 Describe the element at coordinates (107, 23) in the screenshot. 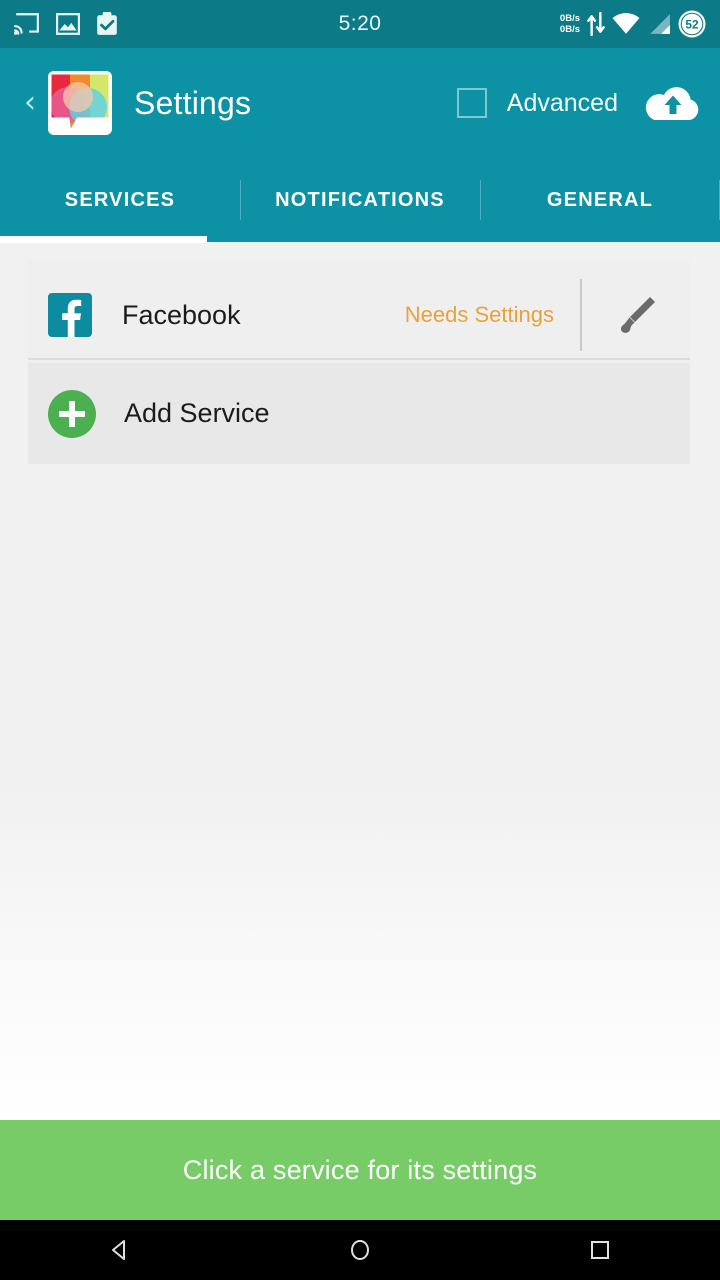

I see `clipboard-check-icon` at that location.